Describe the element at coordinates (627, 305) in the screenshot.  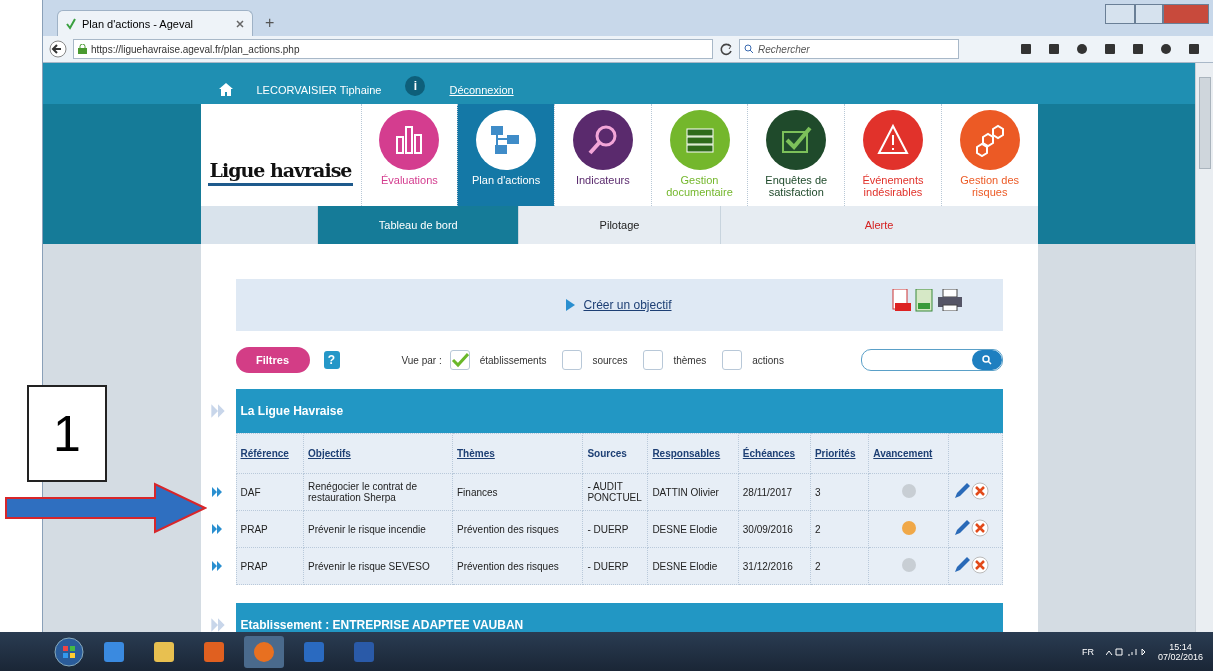
I see `create-objective-link: Créer un objectif` at that location.